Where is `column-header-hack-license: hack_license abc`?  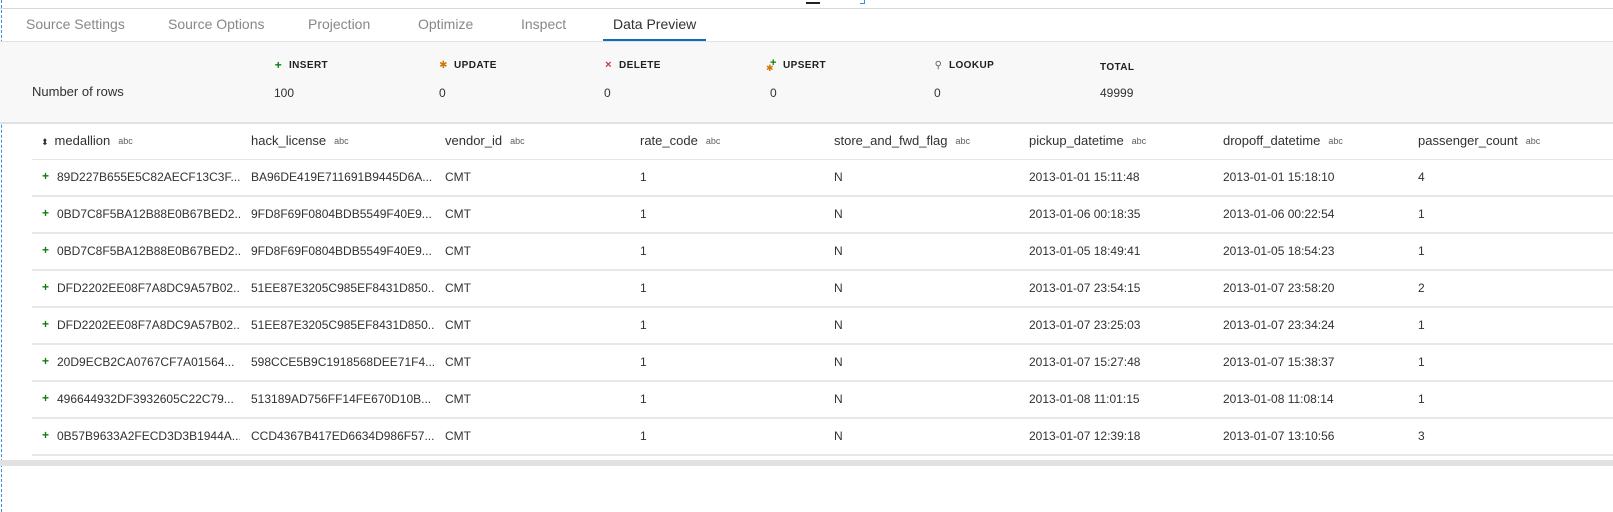
column-header-hack-license: hack_license abc is located at coordinates (300, 141).